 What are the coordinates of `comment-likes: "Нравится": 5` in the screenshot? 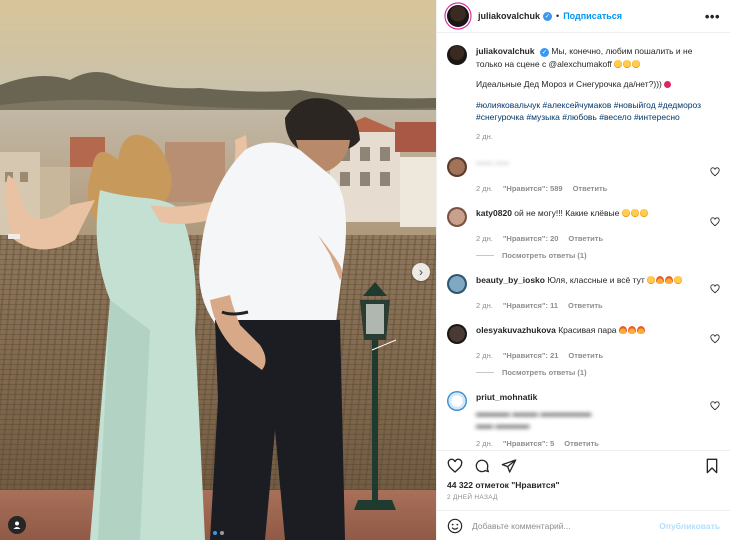 It's located at (528, 443).